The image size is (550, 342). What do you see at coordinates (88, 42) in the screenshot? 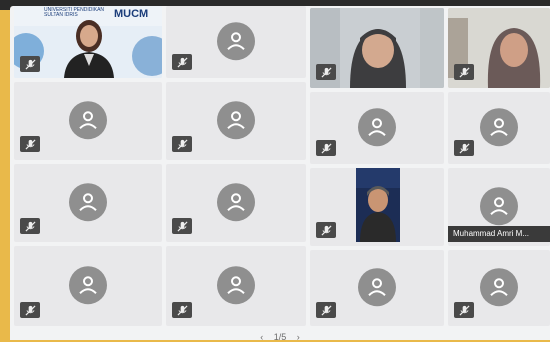
I see `participant-tile-1: UNIVERSITI PENDIDIKAN SULTAN IDRIS MUCM` at bounding box center [88, 42].